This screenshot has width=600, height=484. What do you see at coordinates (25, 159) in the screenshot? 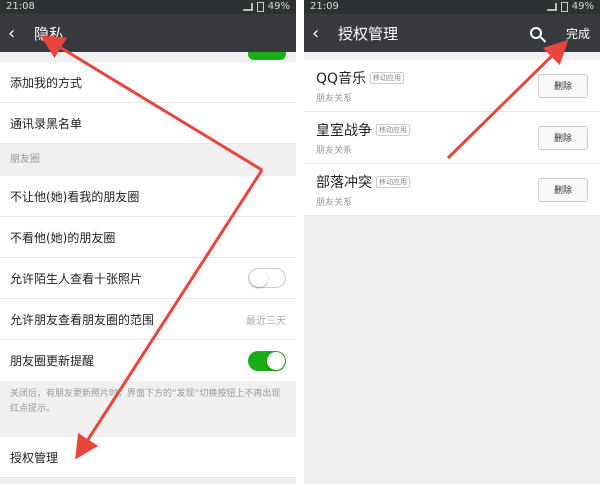
I see `section-header-moments: 朋友圈` at bounding box center [25, 159].